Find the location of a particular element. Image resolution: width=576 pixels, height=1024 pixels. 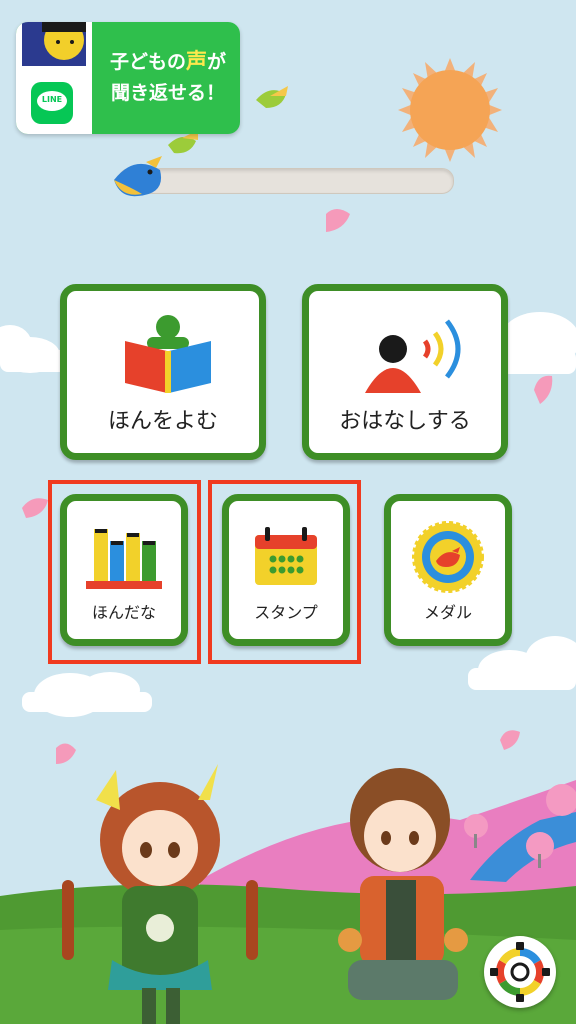

book-reader-icon is located at coordinates (168, 354).